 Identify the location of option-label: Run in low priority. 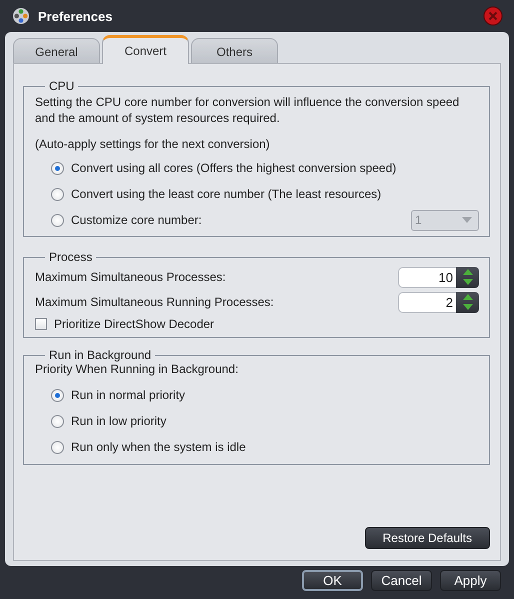
(118, 421).